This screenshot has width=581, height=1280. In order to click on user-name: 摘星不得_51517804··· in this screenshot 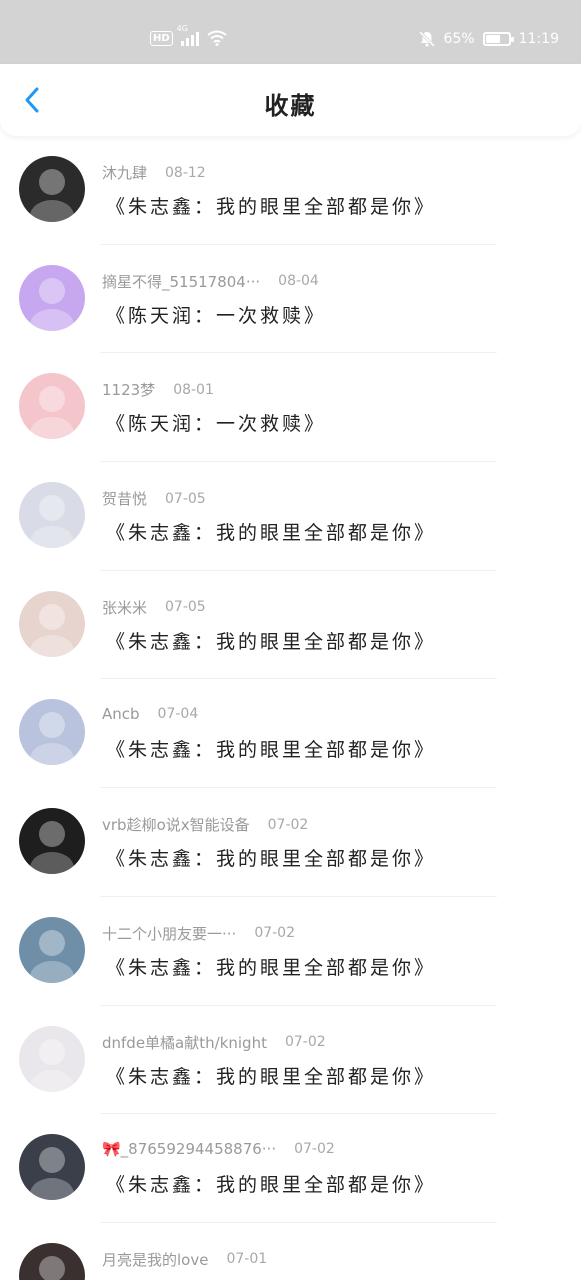, I will do `click(181, 281)`.